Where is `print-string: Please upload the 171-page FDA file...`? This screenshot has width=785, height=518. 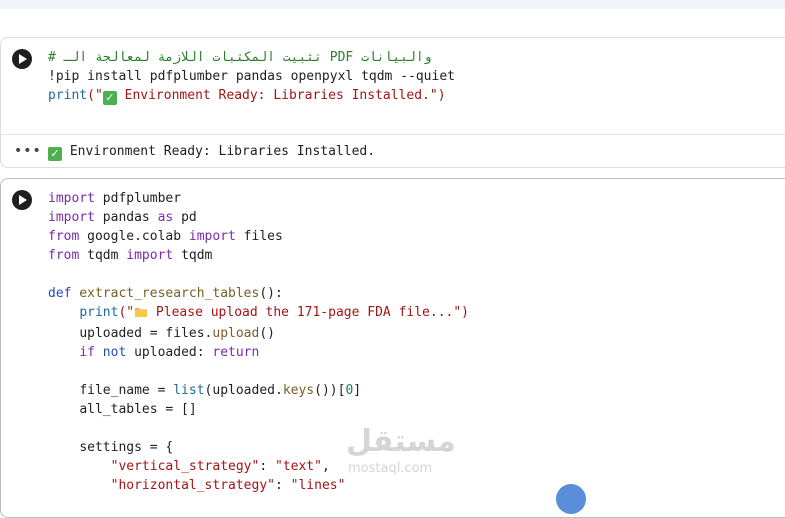 print-string: Please upload the 171-page FDA file... is located at coordinates (301, 312).